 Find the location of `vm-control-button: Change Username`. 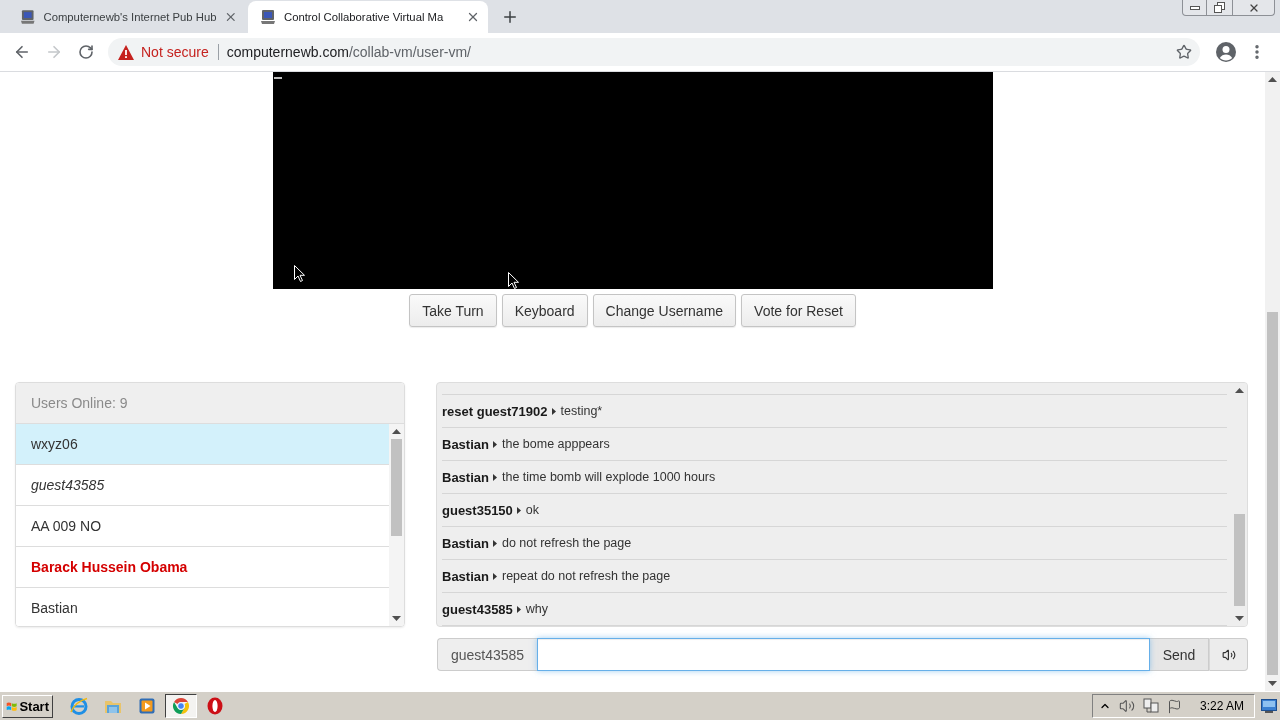

vm-control-button: Change Username is located at coordinates (664, 310).